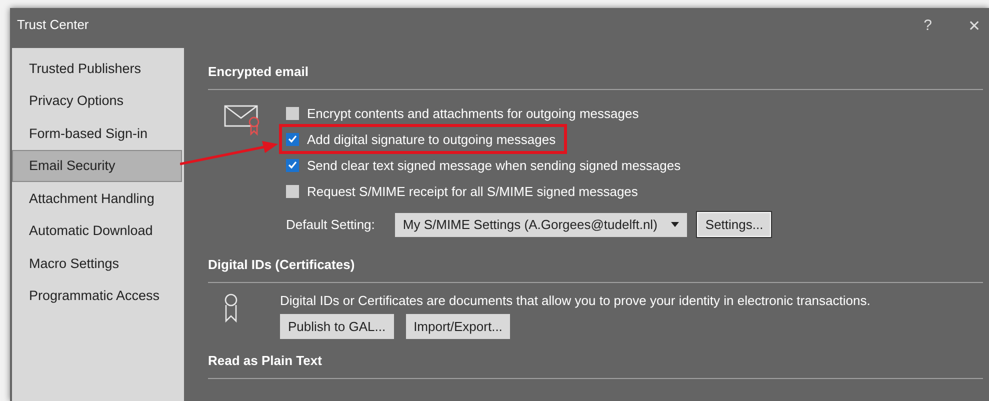  Describe the element at coordinates (231, 308) in the screenshot. I see `ribbon-icon` at that location.